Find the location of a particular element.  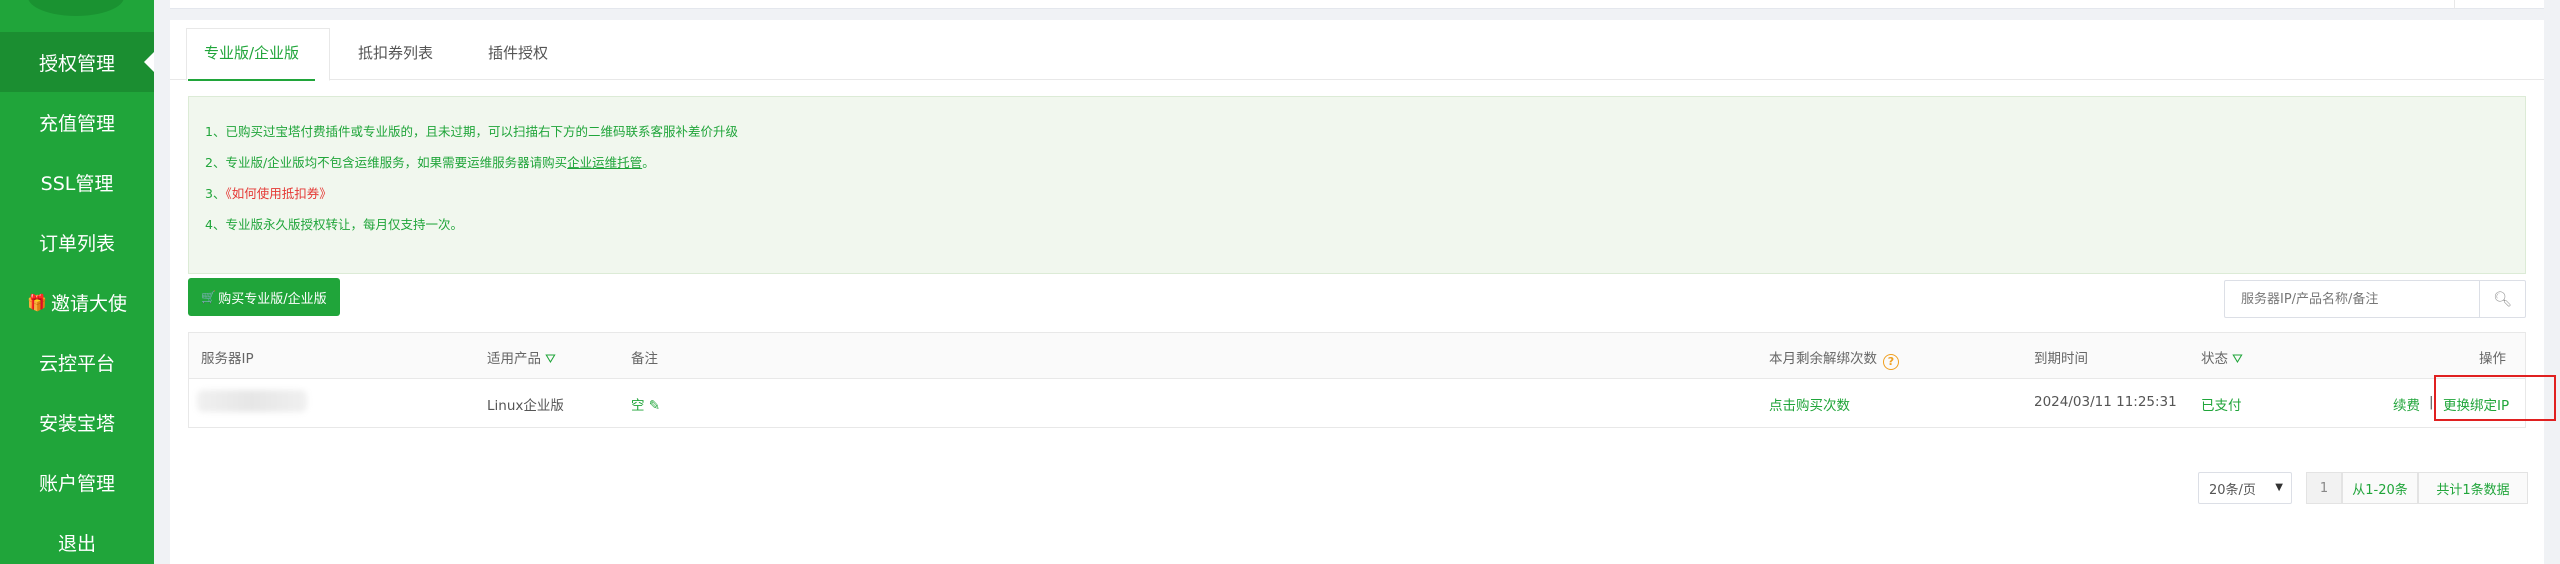

page-total: 共计1条数据 is located at coordinates (2473, 488).